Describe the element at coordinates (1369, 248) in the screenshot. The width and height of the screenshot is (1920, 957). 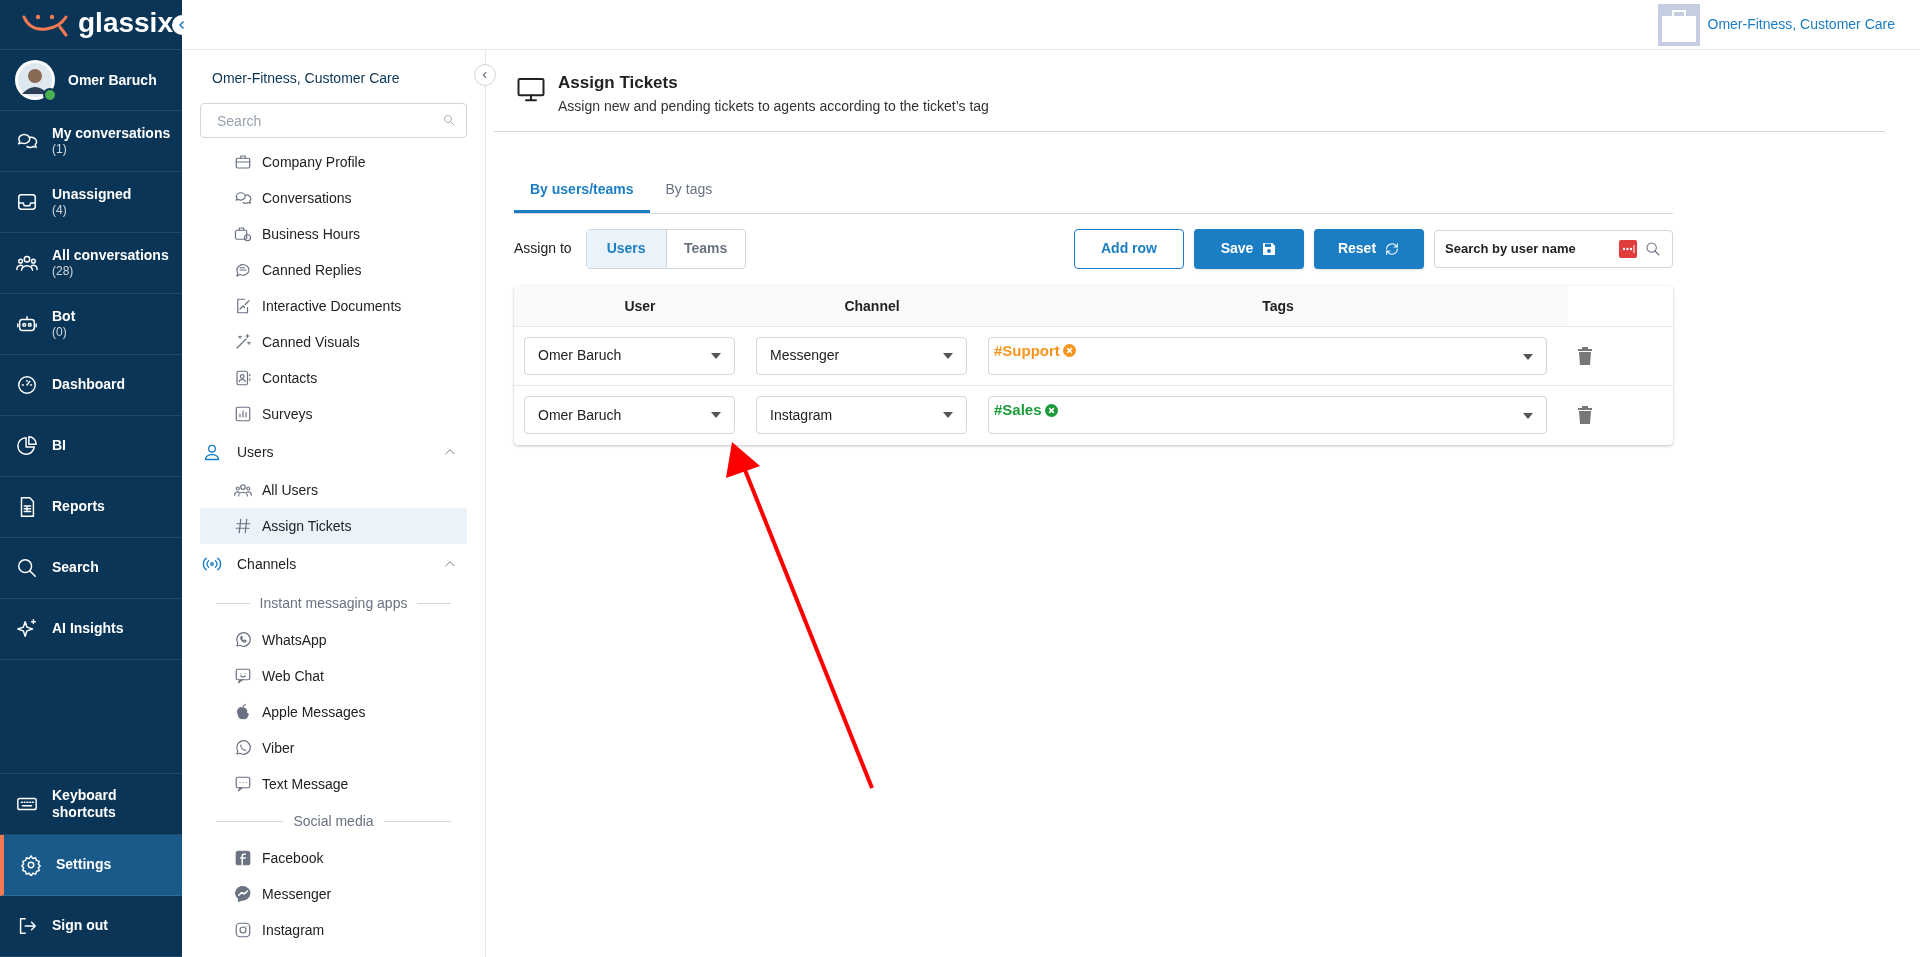
I see `action-button: Reset` at that location.